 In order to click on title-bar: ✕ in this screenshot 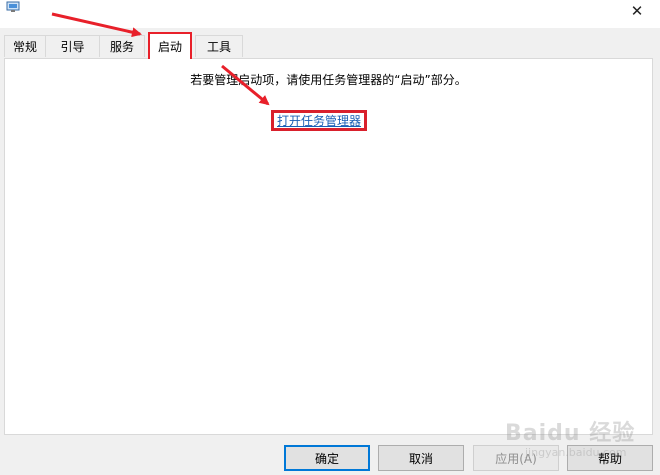, I will do `click(330, 14)`.